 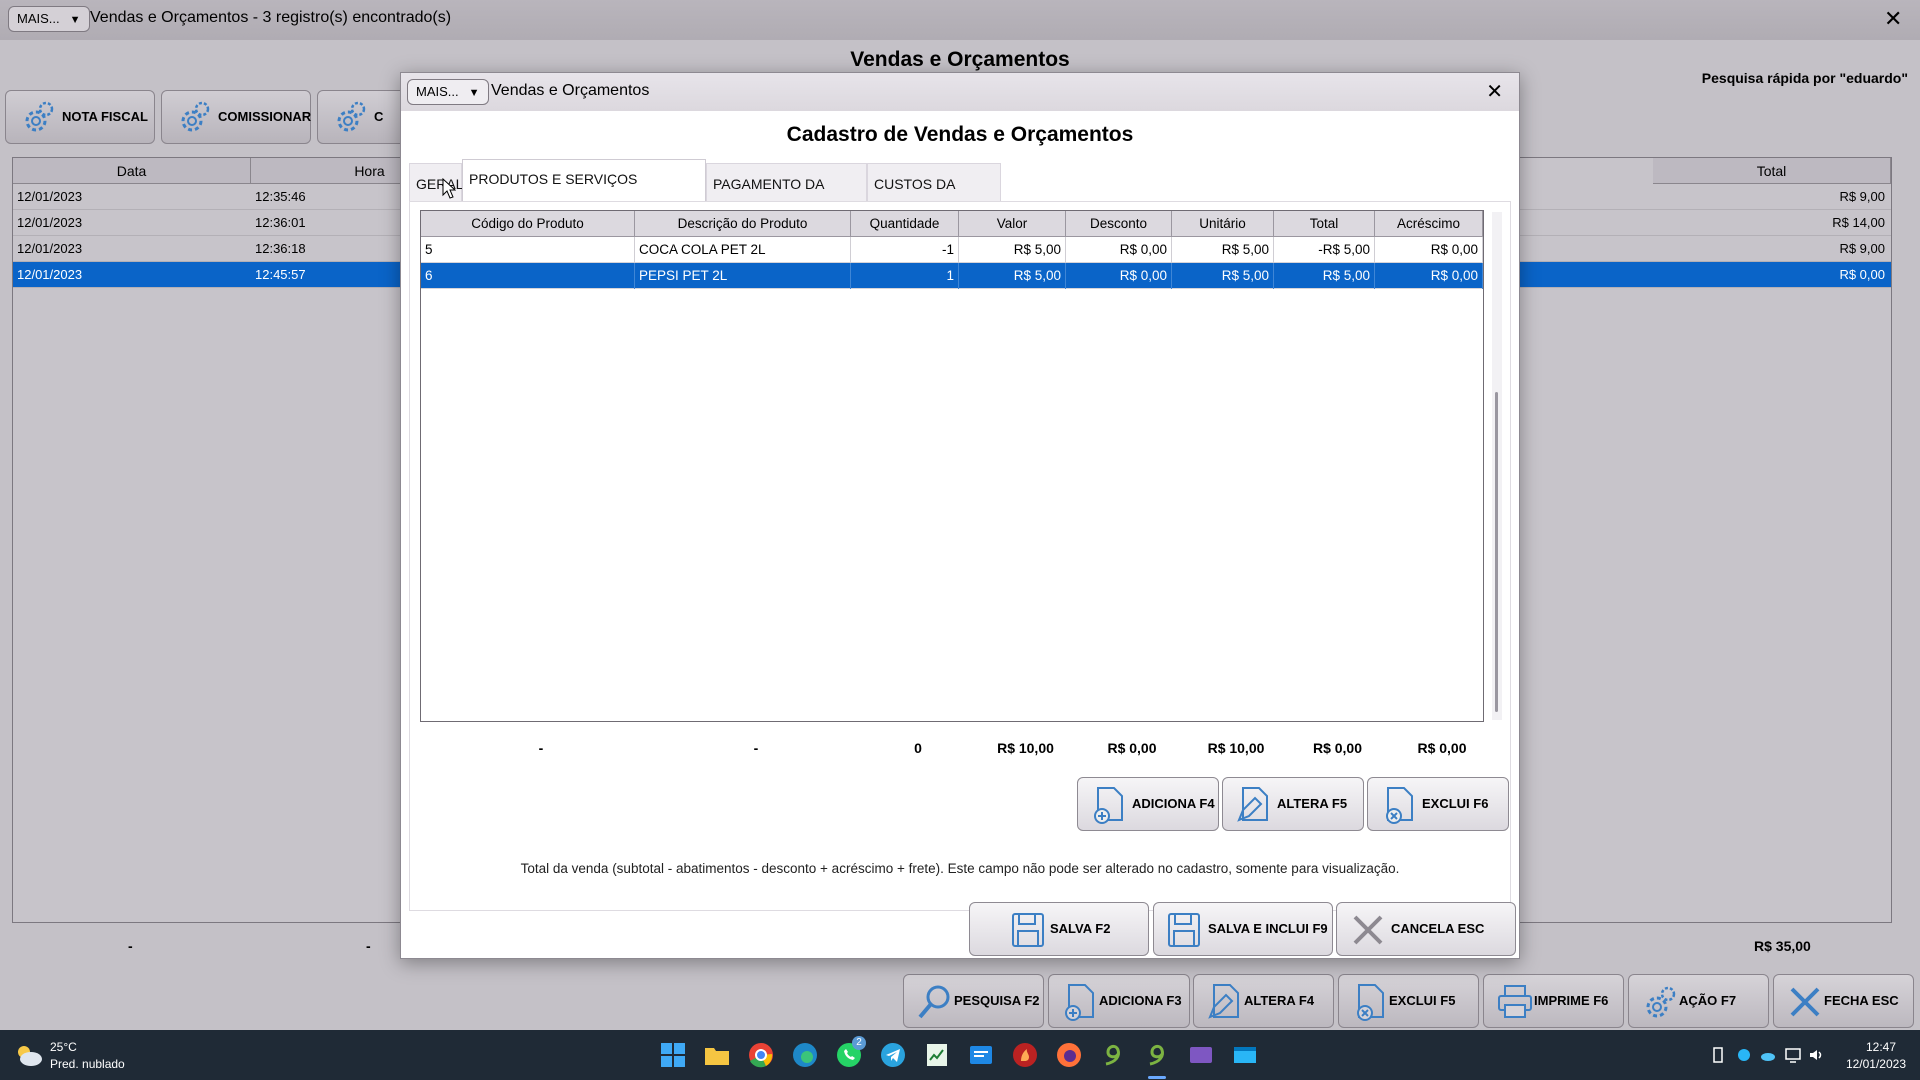 What do you see at coordinates (1025, 748) in the screenshot?
I see `total-valor: R$ 10,00` at bounding box center [1025, 748].